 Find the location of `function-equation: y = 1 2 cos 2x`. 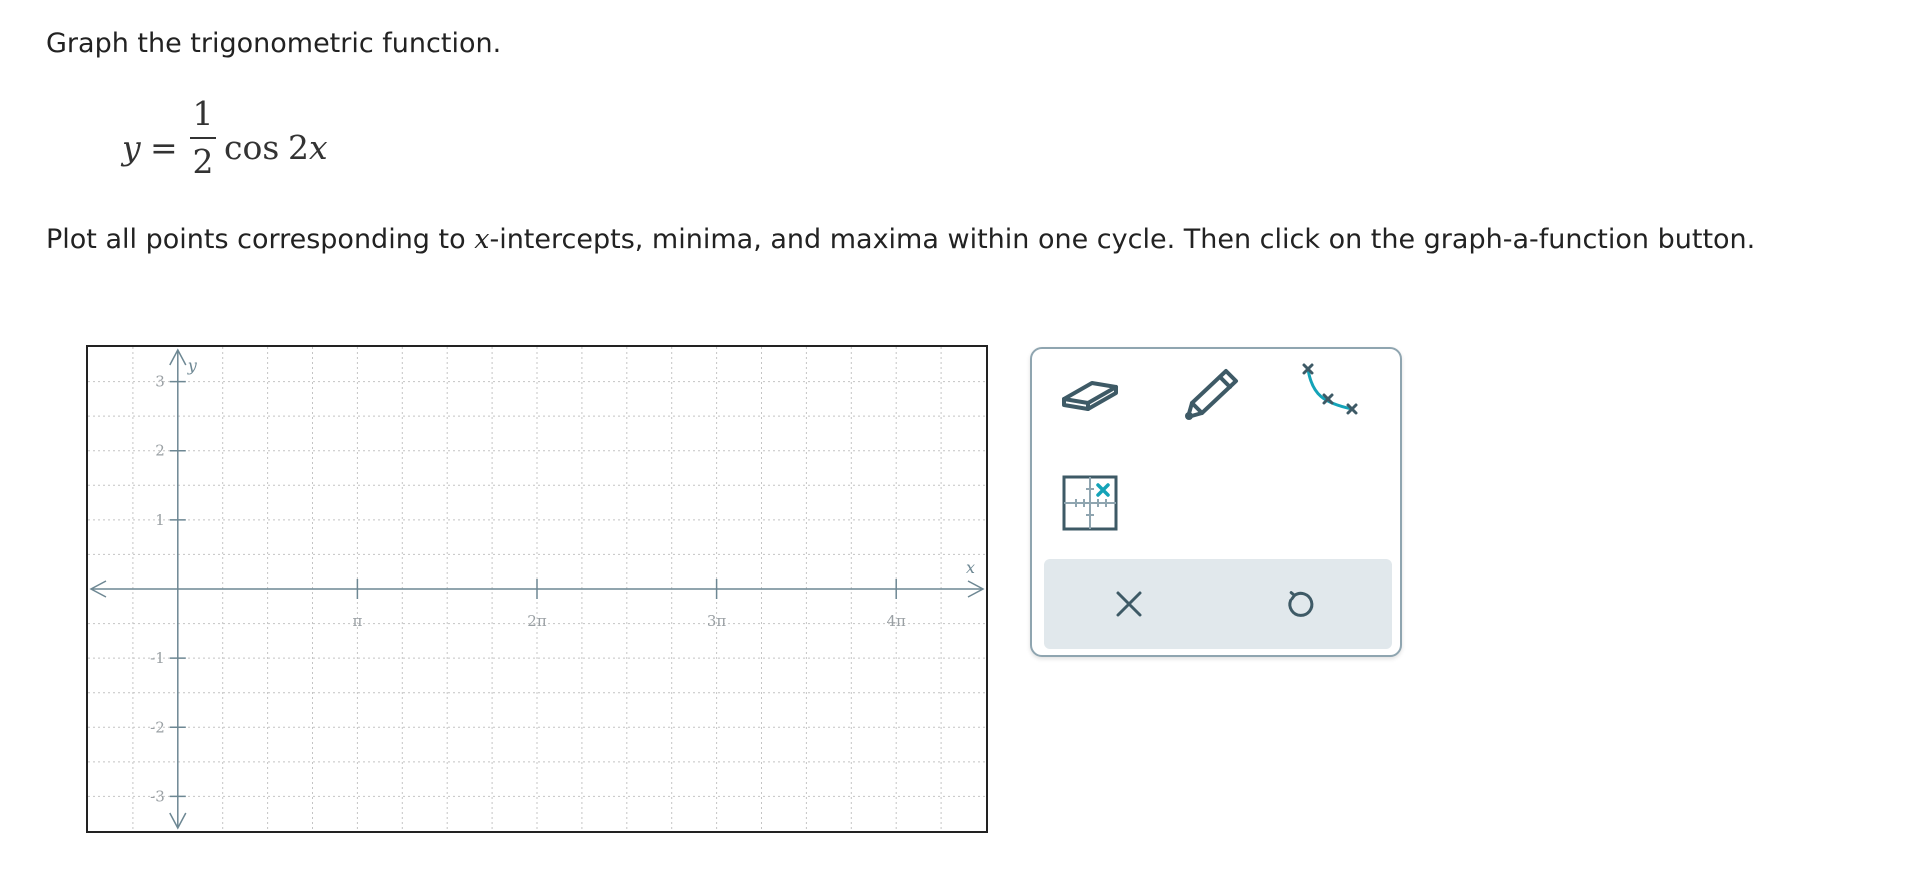

function-equation: y = 1 2 cos 2x is located at coordinates (232, 139).